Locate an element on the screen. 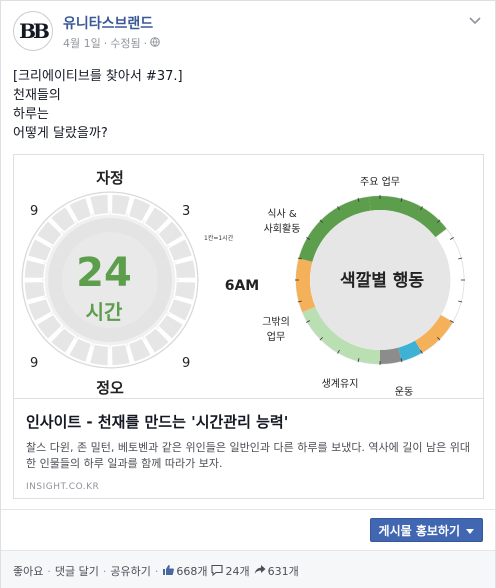 The height and width of the screenshot is (588, 496). like-link: 좋아요 is located at coordinates (28, 571).